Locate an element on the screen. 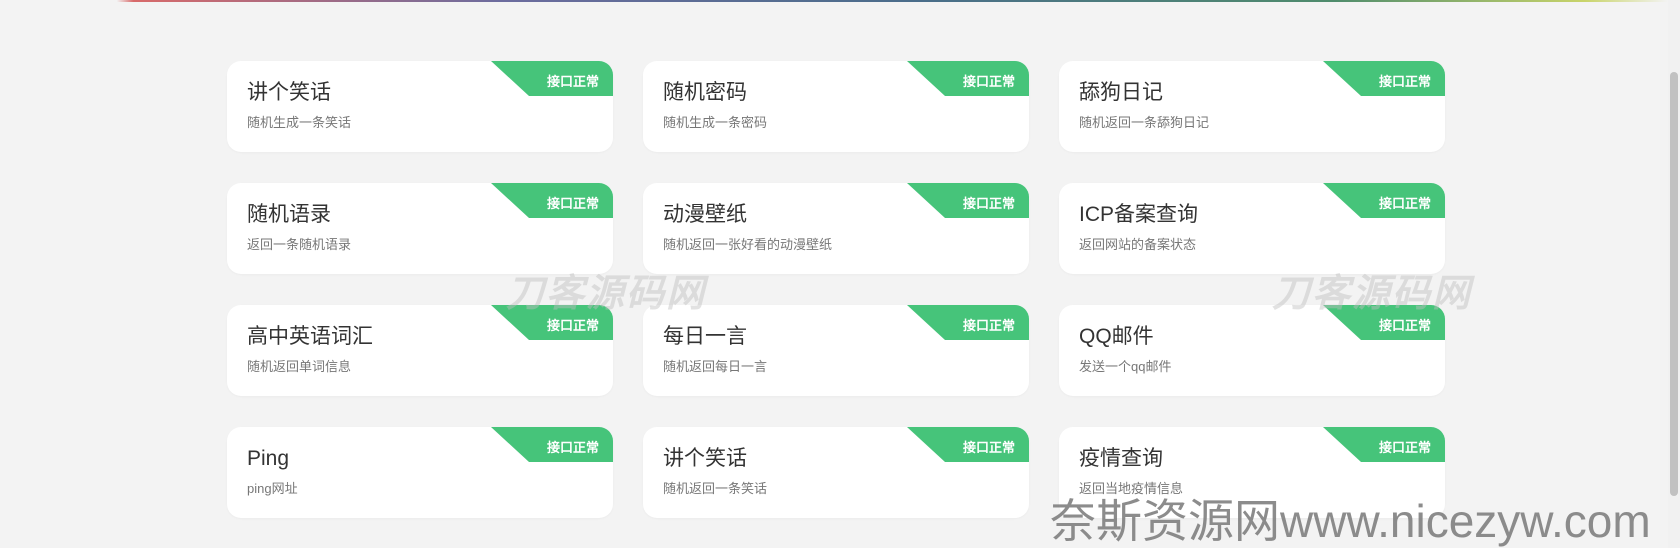 The width and height of the screenshot is (1680, 548). api-card: 接口正常 讲个笑话 随机返回一条笑话 is located at coordinates (836, 472).